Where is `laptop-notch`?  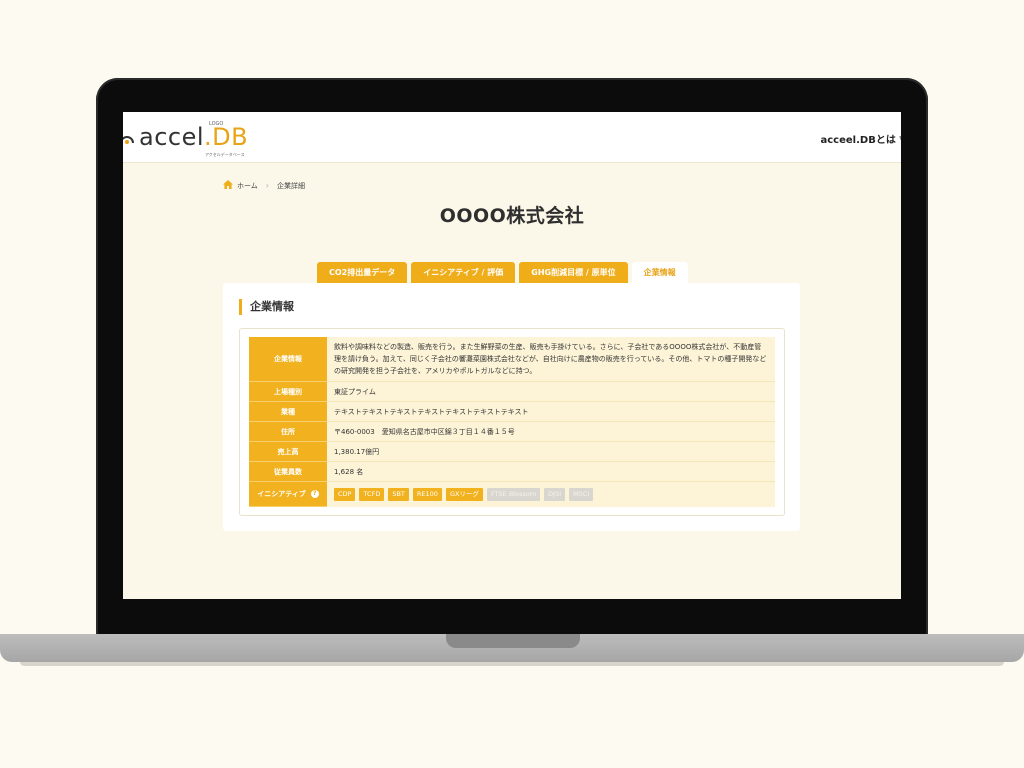
laptop-notch is located at coordinates (513, 641).